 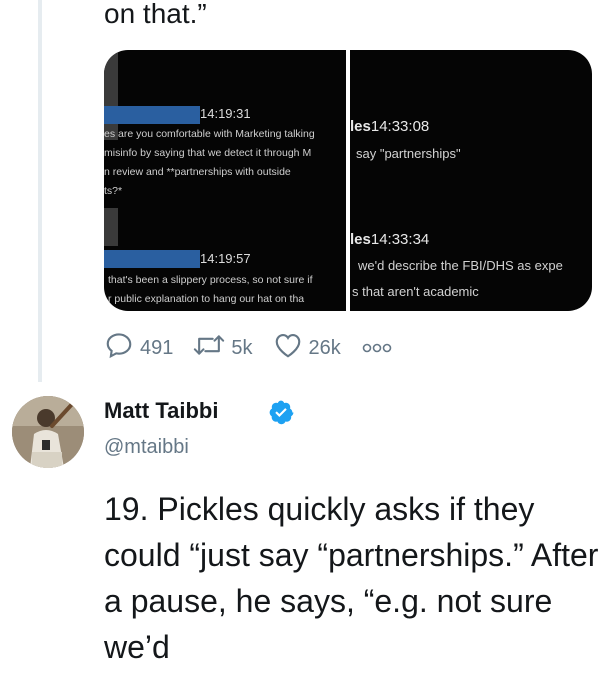 What do you see at coordinates (400, 239) in the screenshot?
I see `chat-timestamp: 14:33:34` at bounding box center [400, 239].